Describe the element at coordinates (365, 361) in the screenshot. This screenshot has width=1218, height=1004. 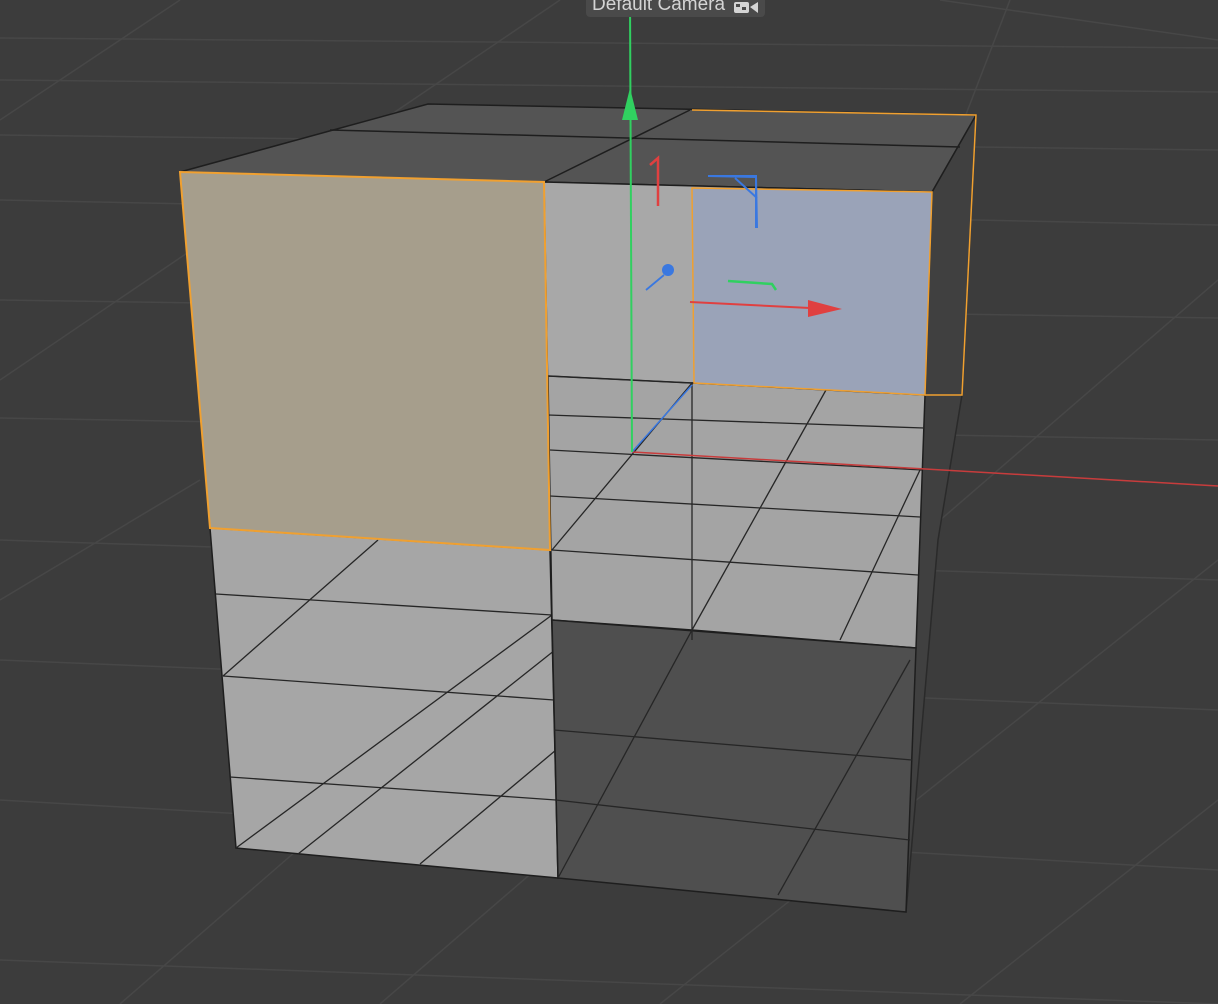
I see `selected-polygon-front-left` at that location.